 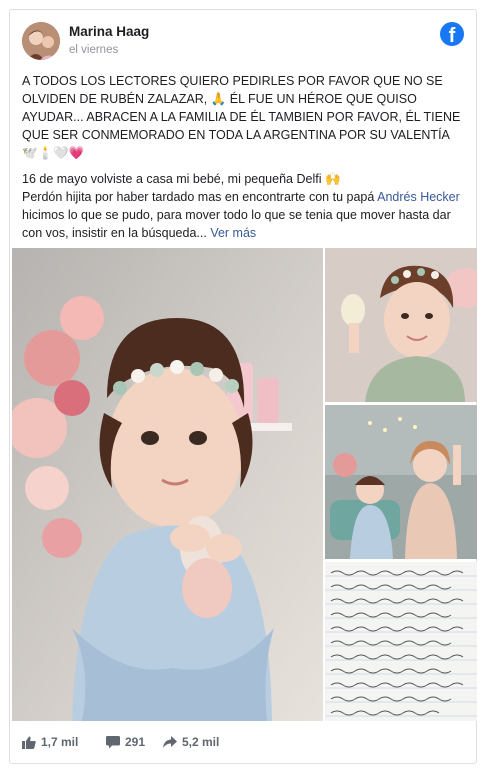 I want to click on photo-bottom-right-letter, so click(x=401, y=641).